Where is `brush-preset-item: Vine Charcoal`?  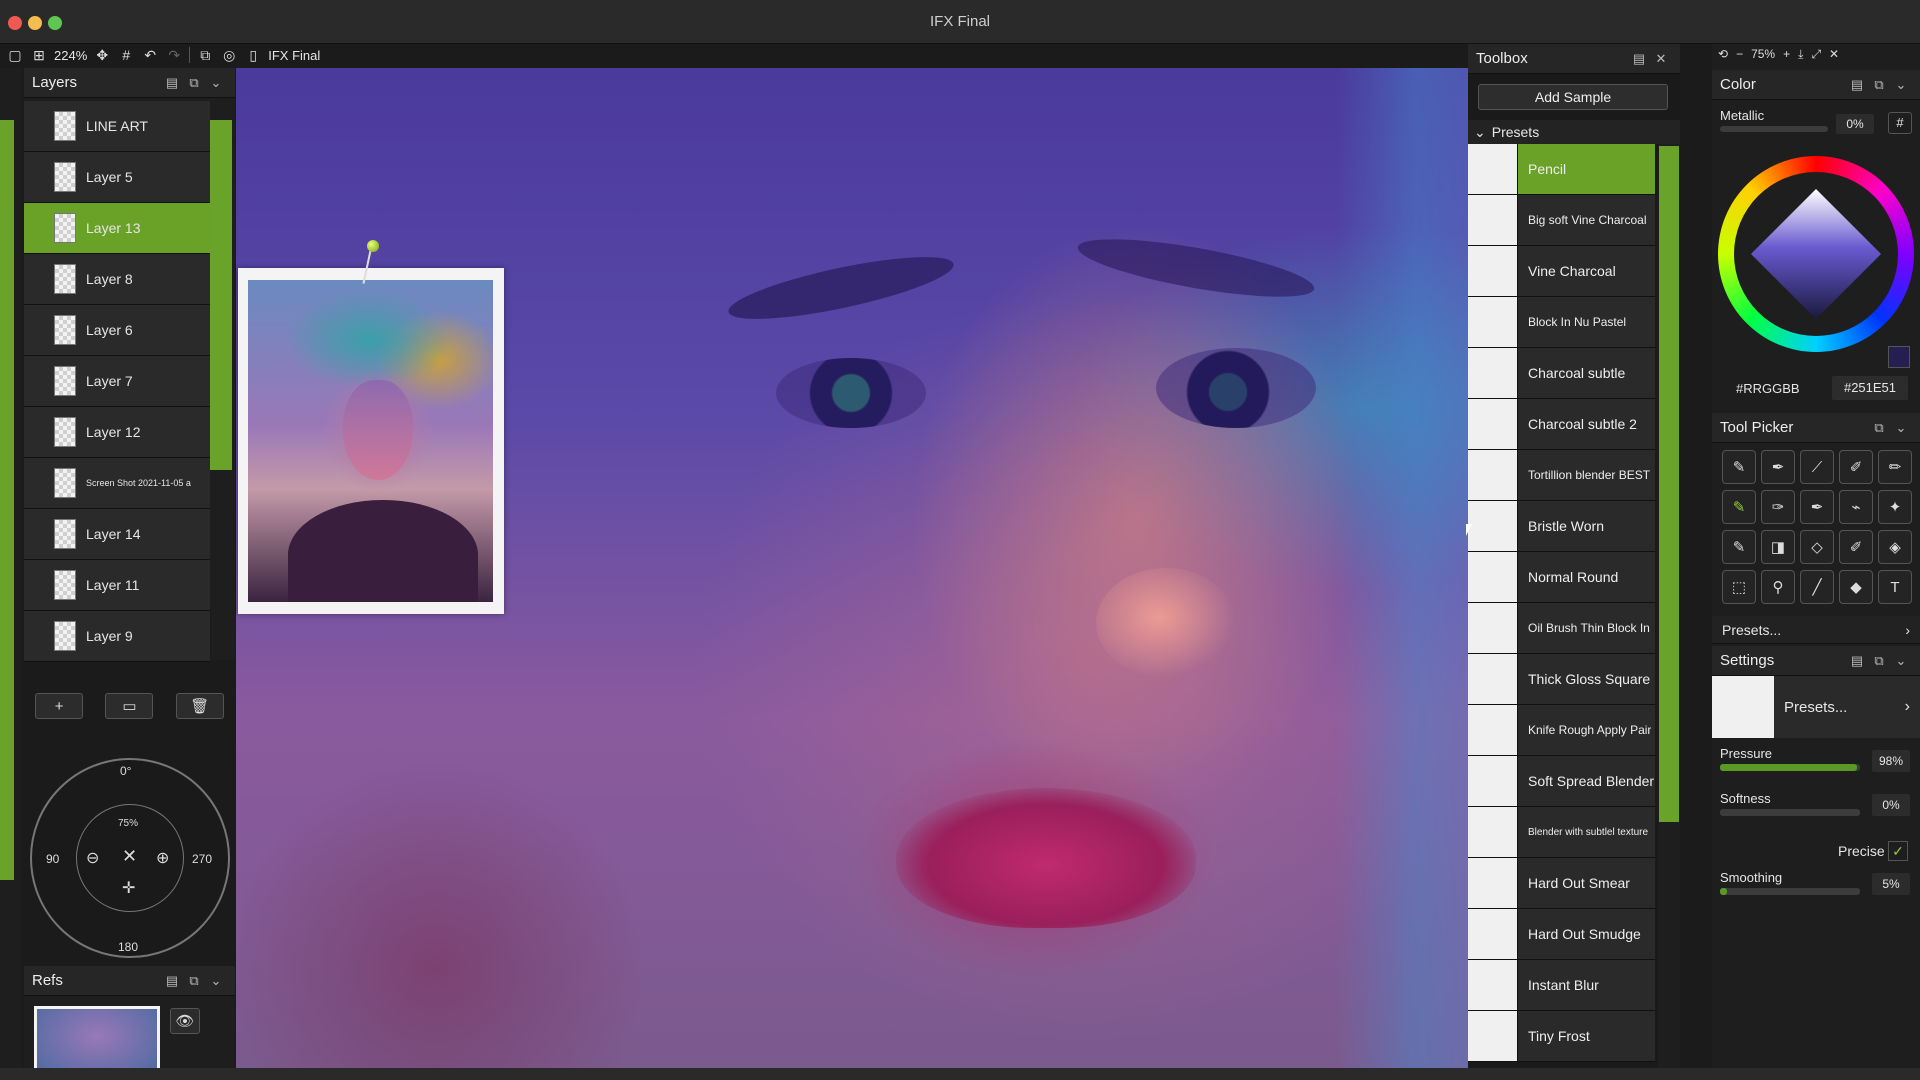
brush-preset-item: Vine Charcoal is located at coordinates (1561, 271).